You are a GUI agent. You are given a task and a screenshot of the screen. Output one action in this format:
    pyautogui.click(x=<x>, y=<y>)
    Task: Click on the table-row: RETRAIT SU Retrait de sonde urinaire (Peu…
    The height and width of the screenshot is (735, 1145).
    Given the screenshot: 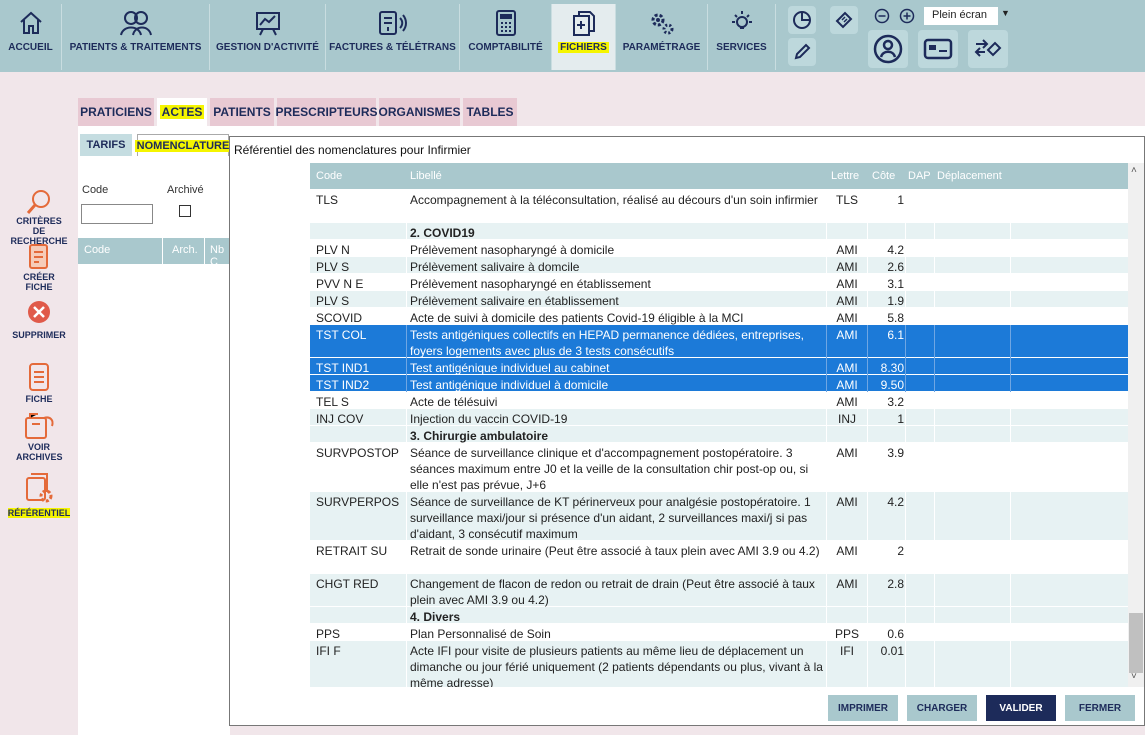 What is the action you would take?
    pyautogui.click(x=719, y=557)
    